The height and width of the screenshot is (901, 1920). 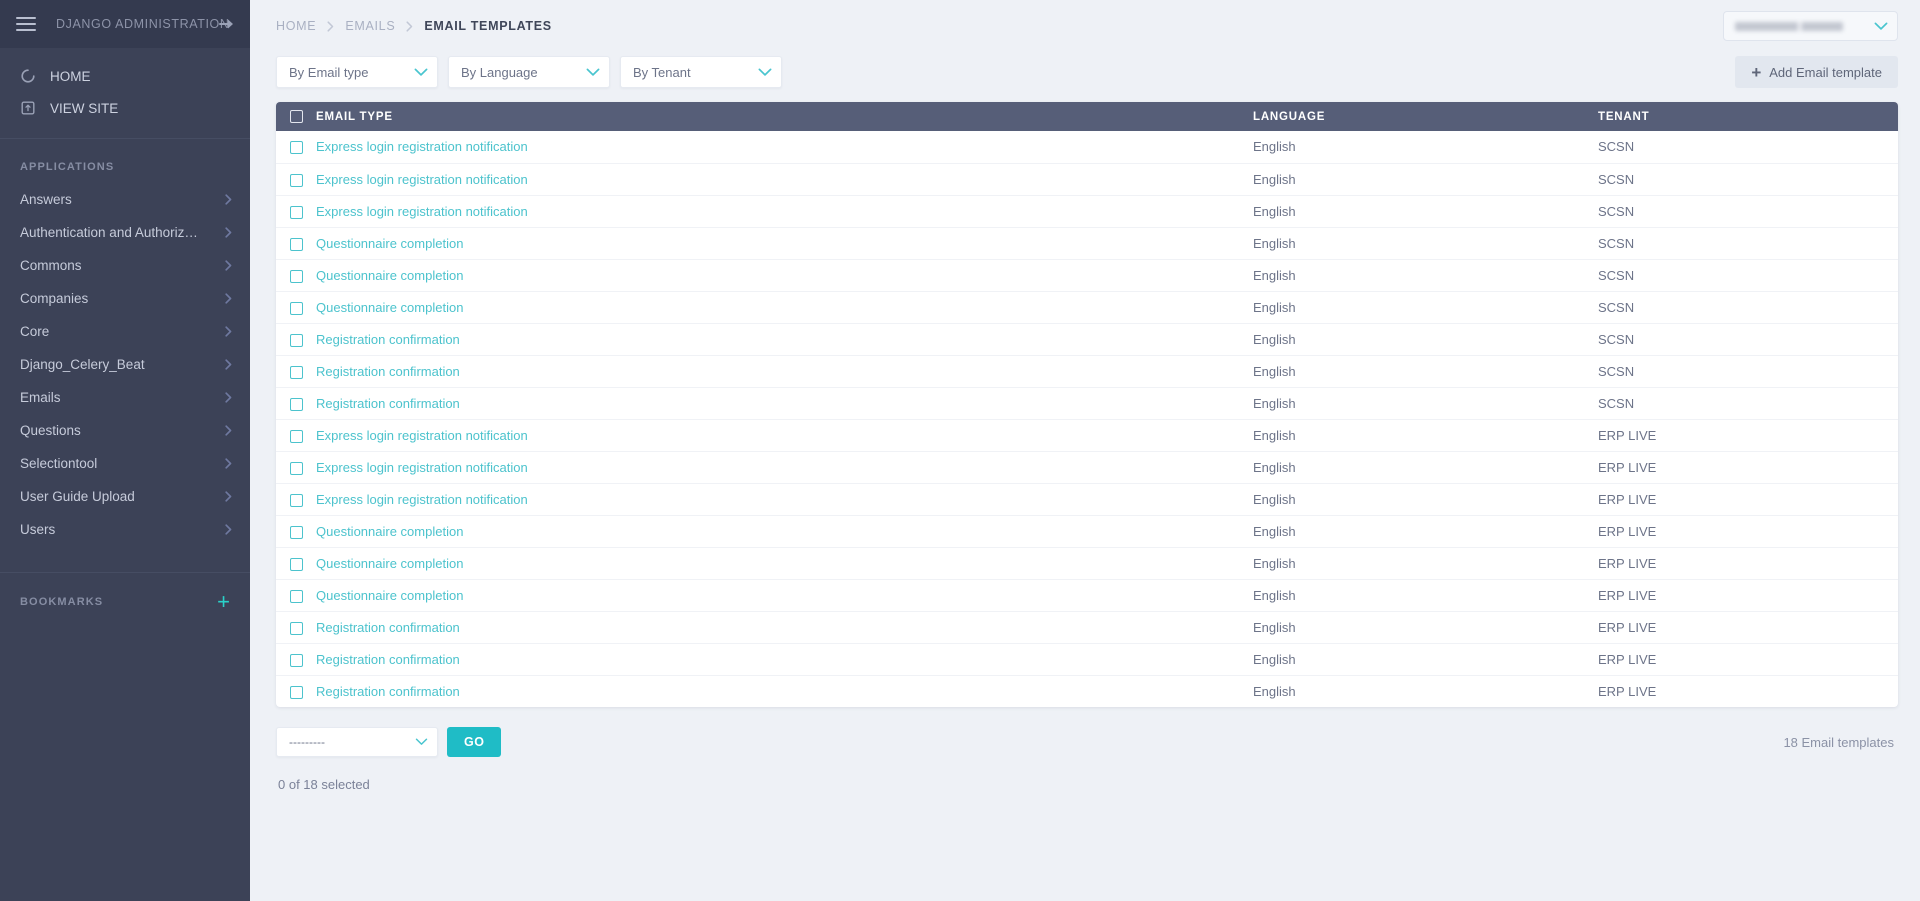 What do you see at coordinates (227, 24) in the screenshot?
I see `pin-sidebar-icon` at bounding box center [227, 24].